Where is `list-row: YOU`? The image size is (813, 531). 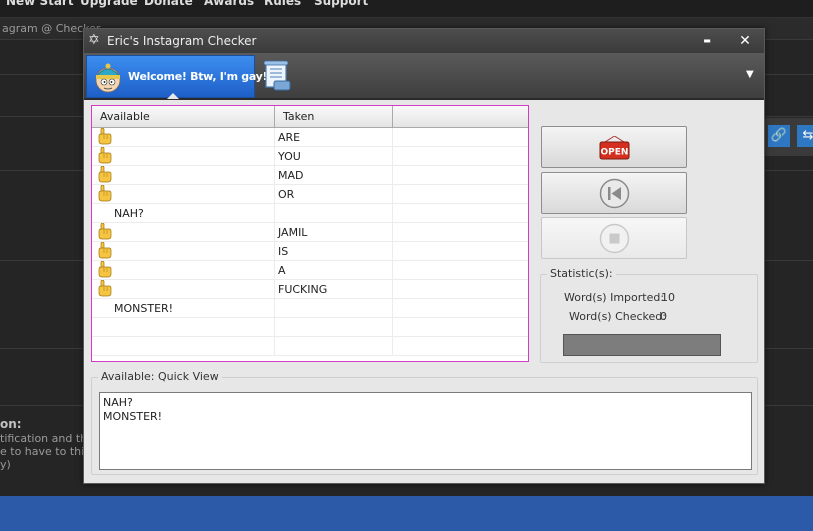
list-row: YOU is located at coordinates (310, 156).